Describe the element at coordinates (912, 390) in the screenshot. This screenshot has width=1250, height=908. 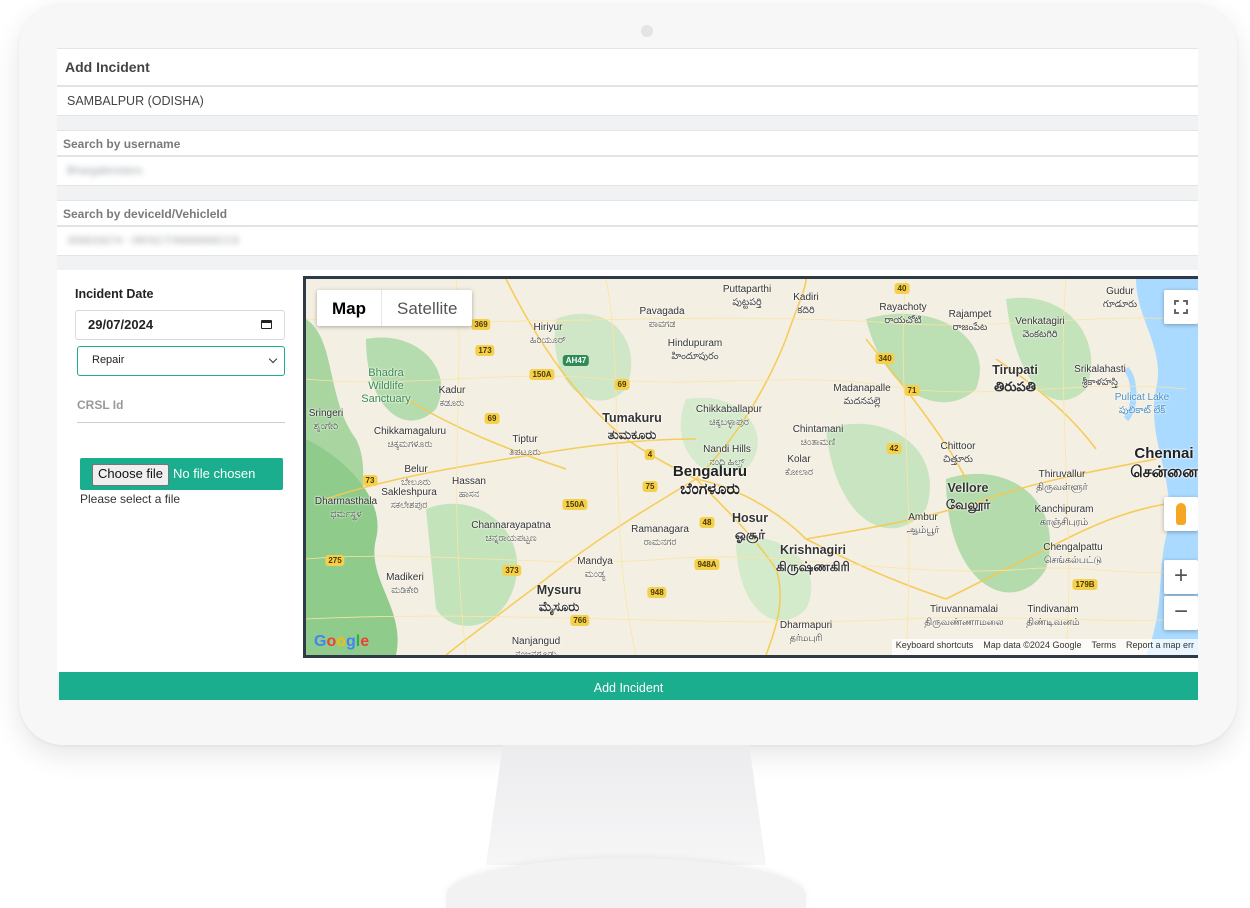
I see `highway-shield: 71` at that location.